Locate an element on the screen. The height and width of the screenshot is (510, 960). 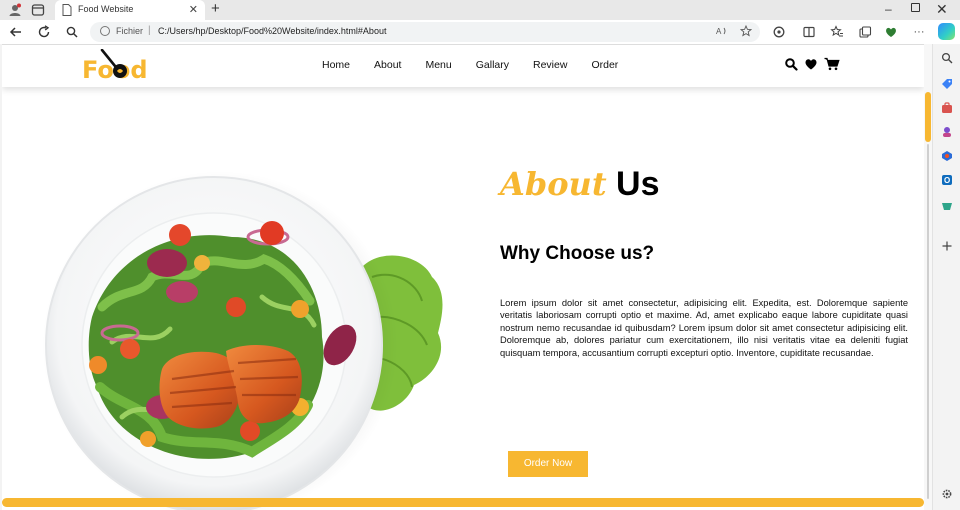
nav-review: Review is located at coordinates (550, 65).